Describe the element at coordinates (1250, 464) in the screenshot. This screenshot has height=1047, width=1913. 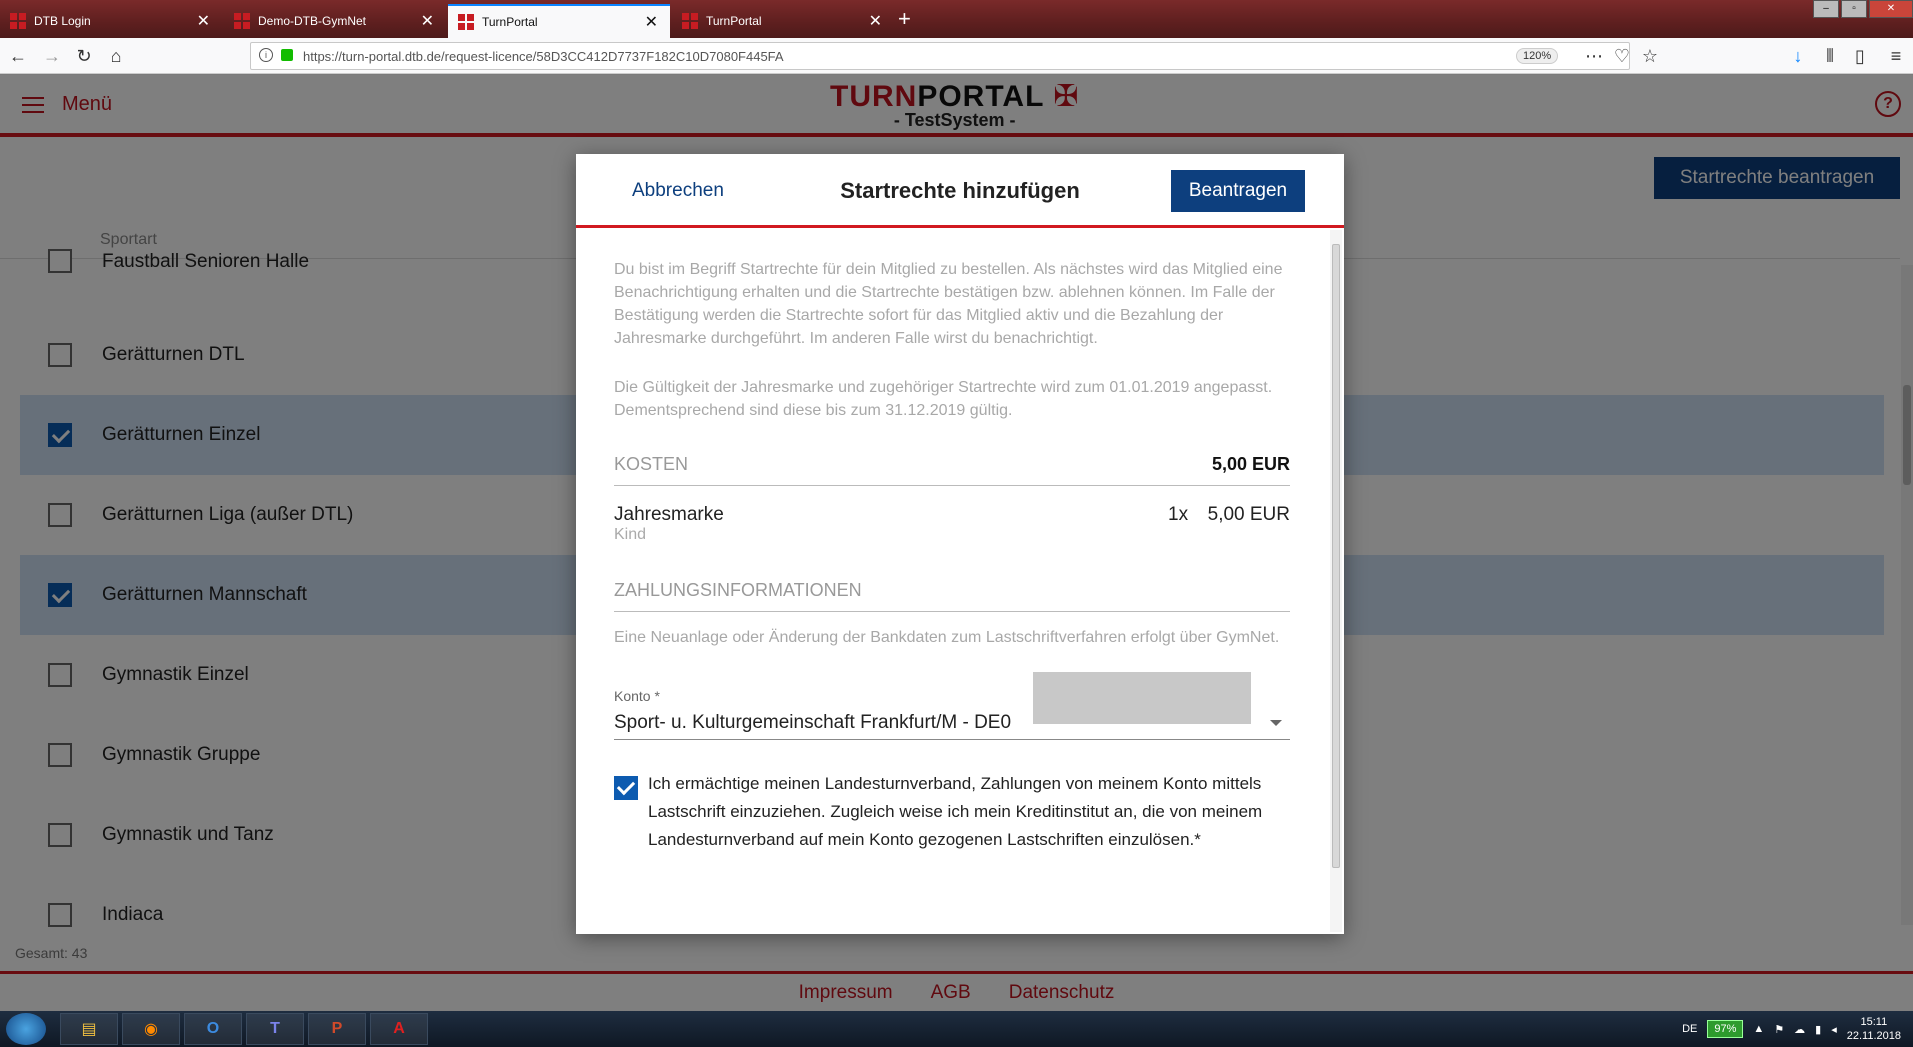
I see `costs-total: 5,00 EUR` at that location.